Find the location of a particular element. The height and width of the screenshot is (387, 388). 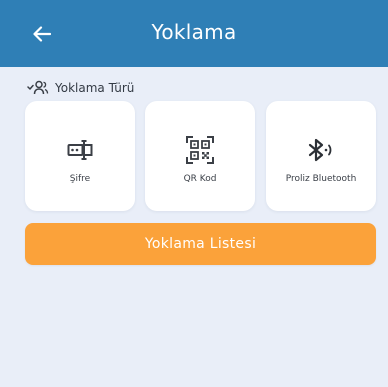

section-header: Yoklama Türü is located at coordinates (80, 88).